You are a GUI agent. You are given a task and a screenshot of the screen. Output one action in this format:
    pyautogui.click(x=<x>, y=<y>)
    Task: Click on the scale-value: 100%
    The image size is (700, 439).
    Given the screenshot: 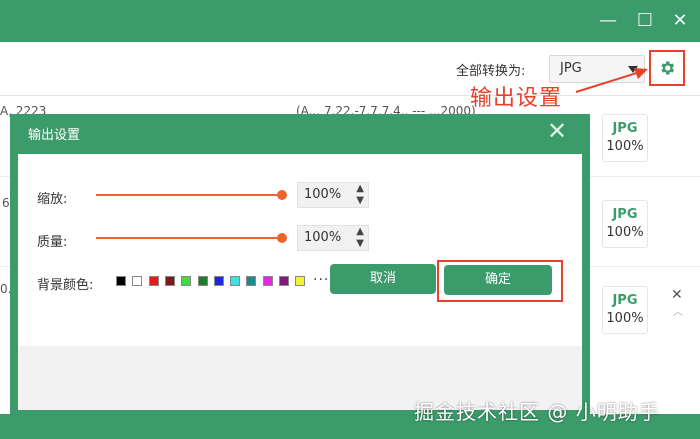 What is the action you would take?
    pyautogui.click(x=323, y=194)
    